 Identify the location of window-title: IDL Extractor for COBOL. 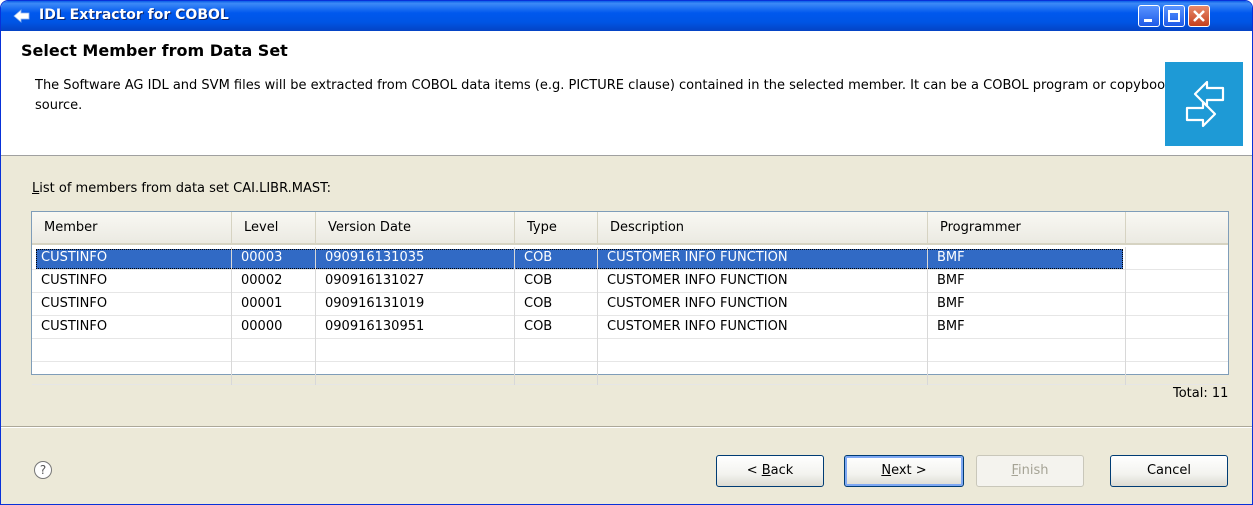
(134, 15).